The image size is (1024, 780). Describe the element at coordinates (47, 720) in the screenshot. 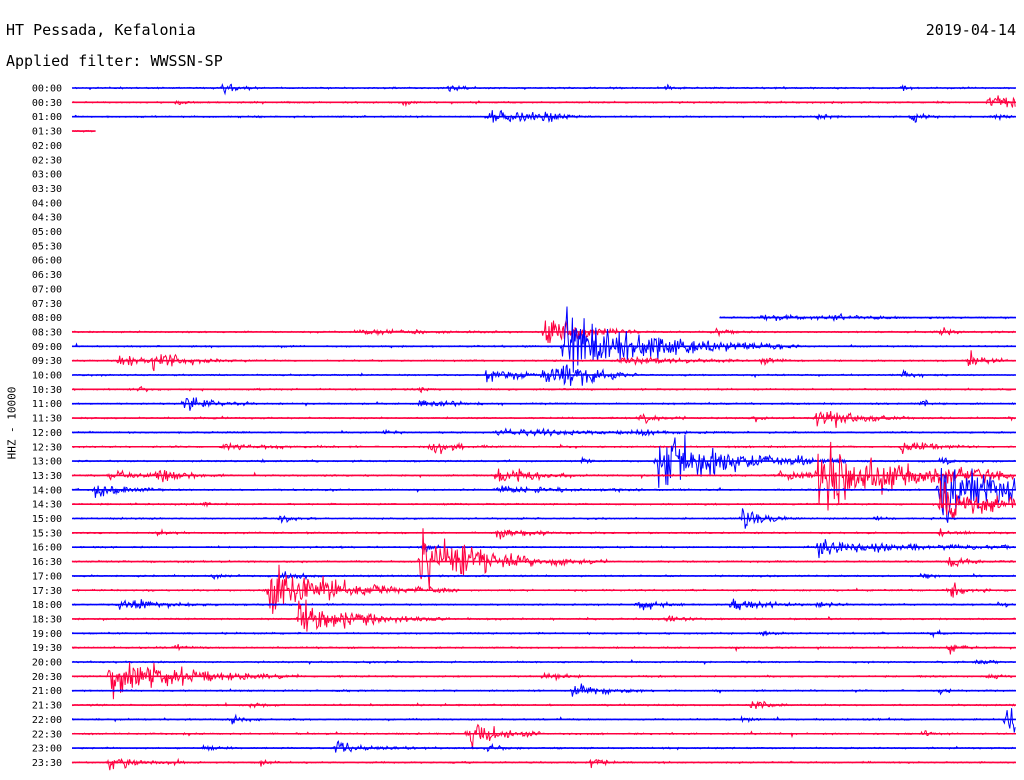

I see `time-tick-label: 22:00` at that location.